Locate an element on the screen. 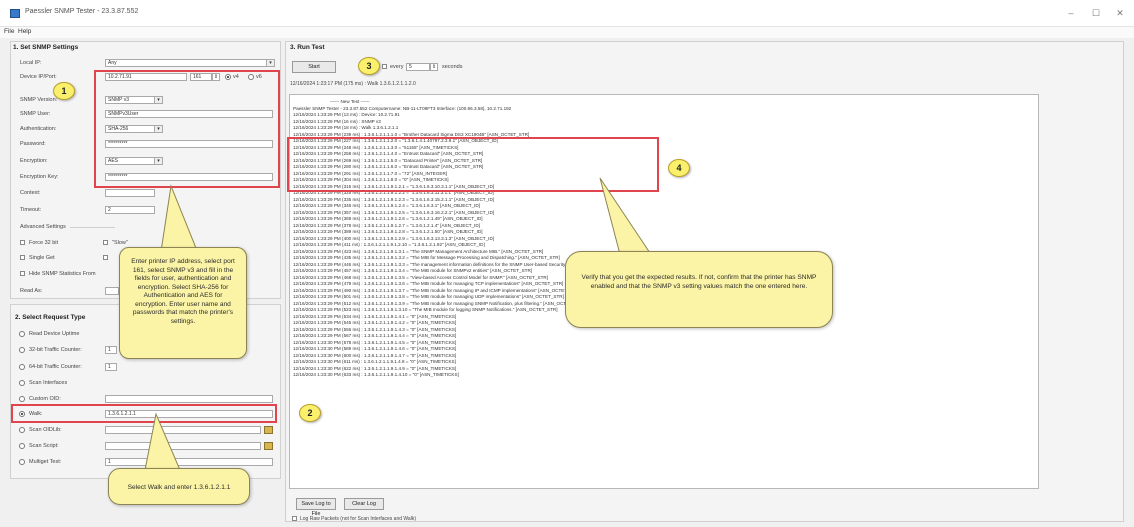  pointer-step2 is located at coordinates (162, 441).